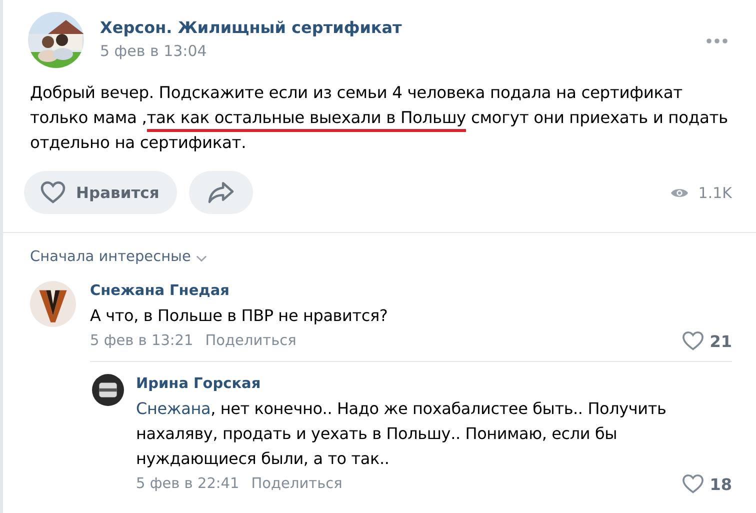 This screenshot has width=756, height=513. Describe the element at coordinates (251, 51) in the screenshot. I see `post-date: 5 фев в 13:04` at that location.